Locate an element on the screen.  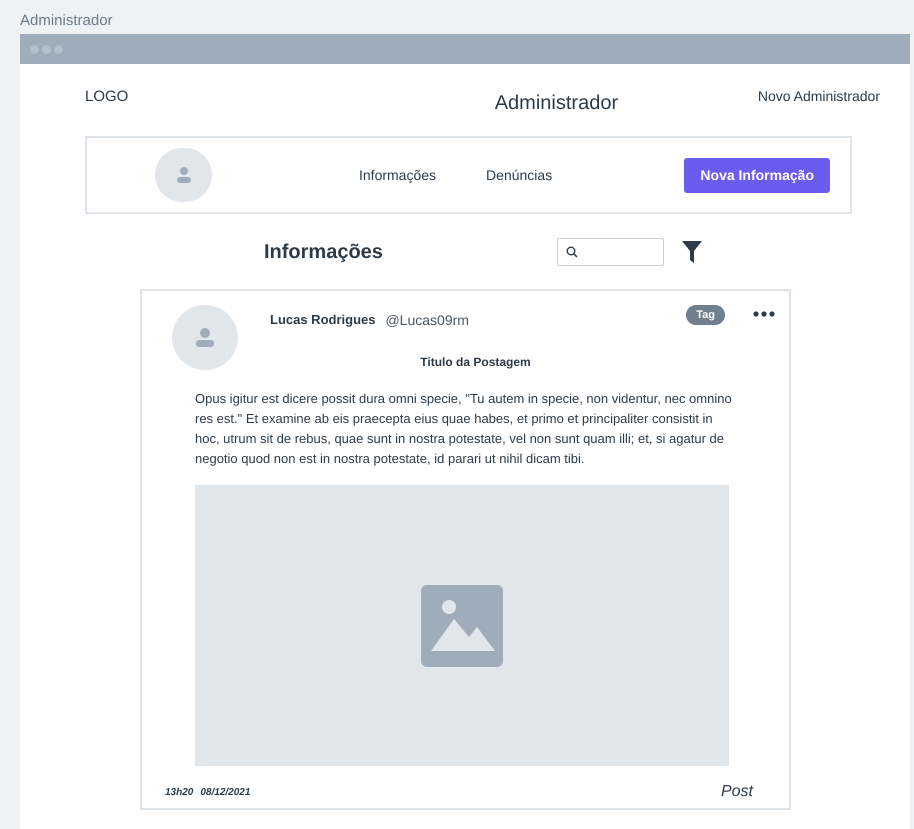
new-admin-link: Novo Administrador is located at coordinates (819, 96).